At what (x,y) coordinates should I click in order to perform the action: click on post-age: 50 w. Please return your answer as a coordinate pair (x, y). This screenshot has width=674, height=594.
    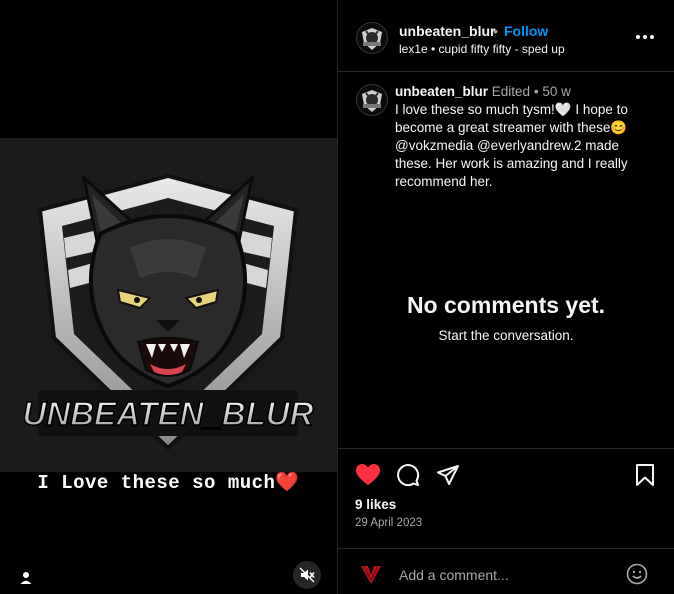
    Looking at the image, I should click on (556, 91).